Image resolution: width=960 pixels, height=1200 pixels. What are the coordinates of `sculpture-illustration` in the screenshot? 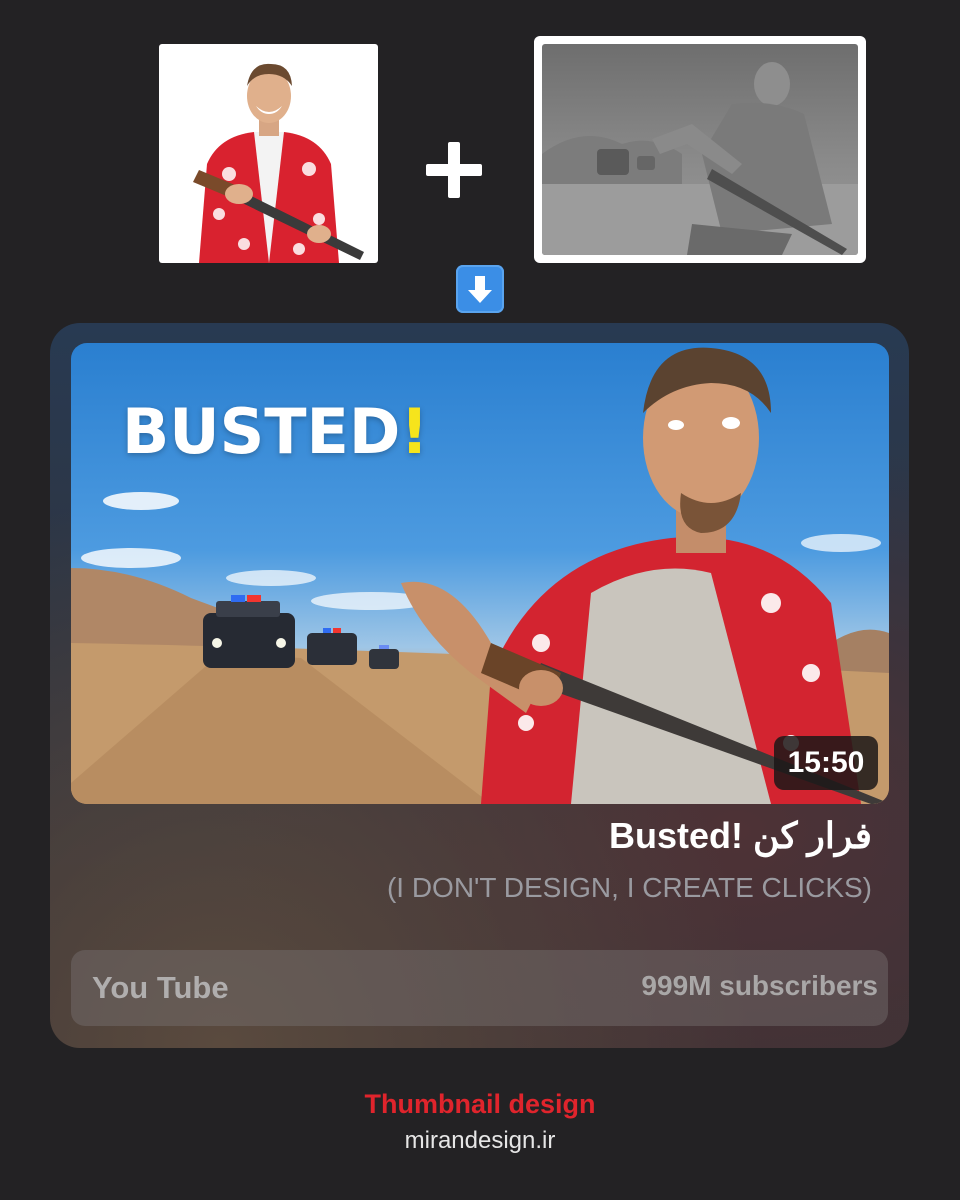 It's located at (700, 158).